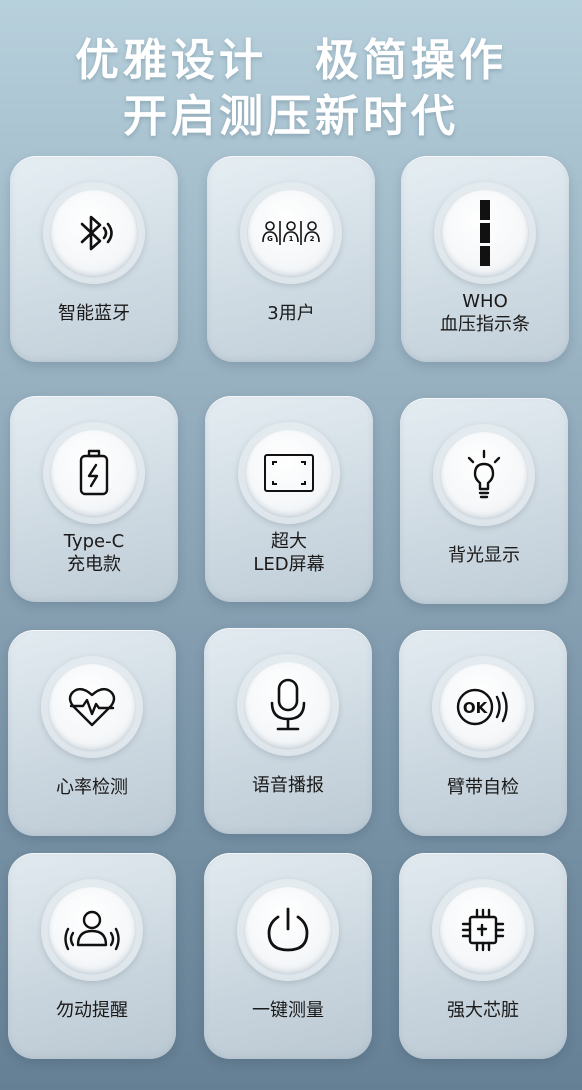 The width and height of the screenshot is (582, 1090). What do you see at coordinates (291, 259) in the screenshot?
I see `feature-tile-users: G 1 2 3用户` at bounding box center [291, 259].